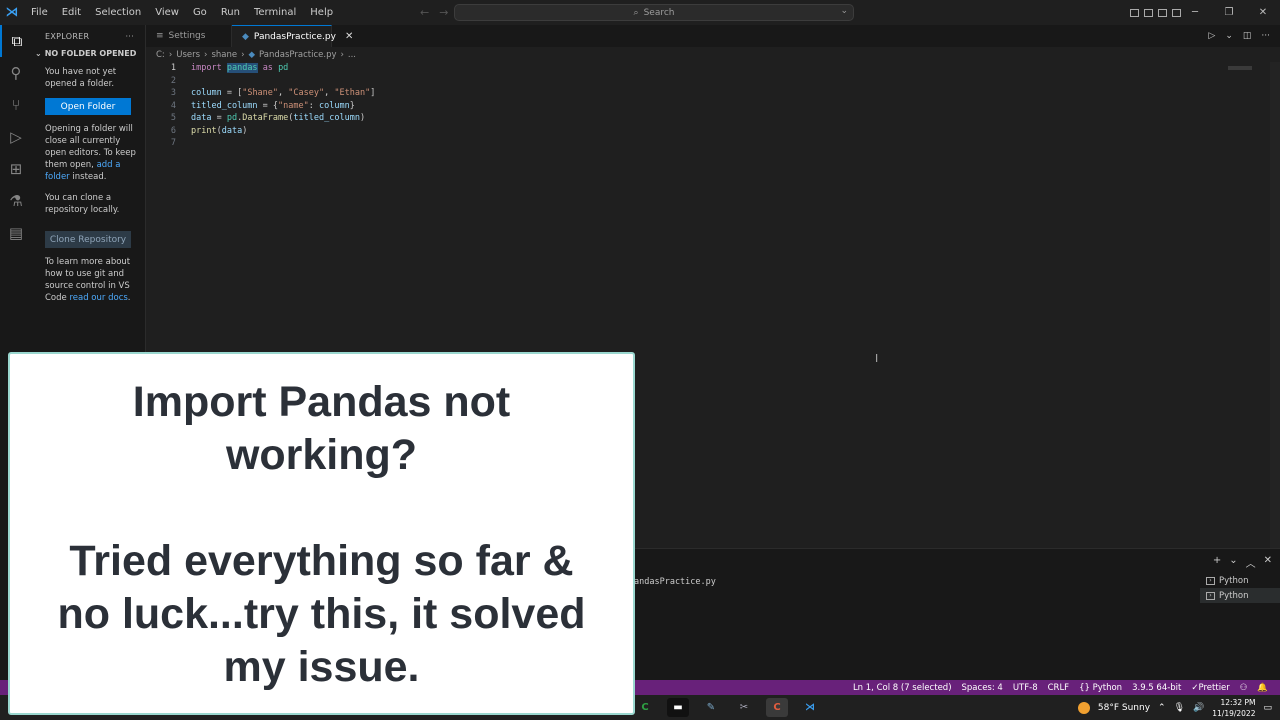 Image resolution: width=1280 pixels, height=720 pixels. Describe the element at coordinates (39, 12) in the screenshot. I see `menu-file: File` at that location.